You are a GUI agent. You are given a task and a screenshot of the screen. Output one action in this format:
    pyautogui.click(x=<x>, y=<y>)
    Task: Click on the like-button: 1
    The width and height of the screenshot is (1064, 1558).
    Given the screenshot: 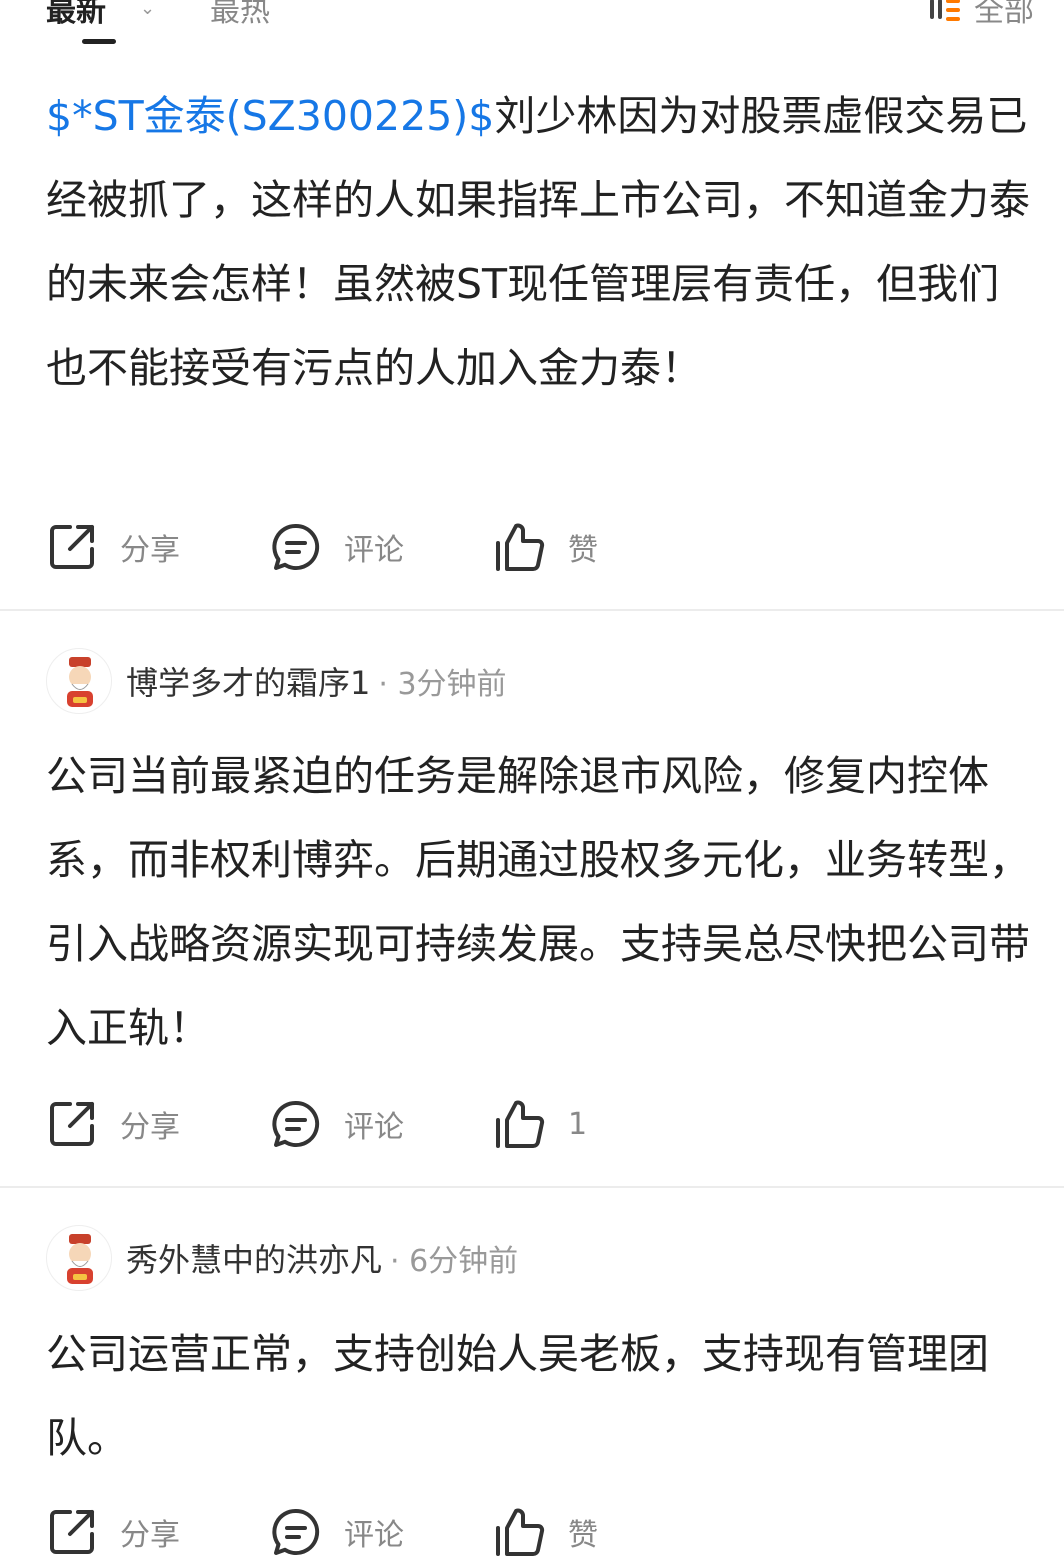 What is the action you would take?
    pyautogui.click(x=540, y=1124)
    